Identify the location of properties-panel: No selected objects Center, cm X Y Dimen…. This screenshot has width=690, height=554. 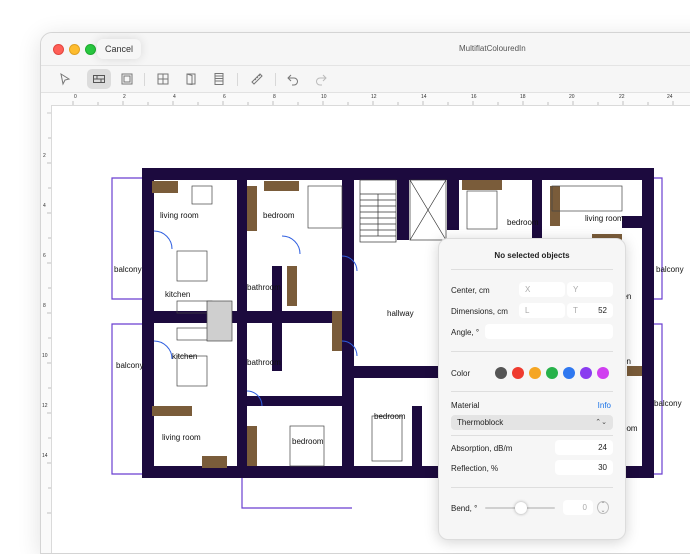
(532, 389).